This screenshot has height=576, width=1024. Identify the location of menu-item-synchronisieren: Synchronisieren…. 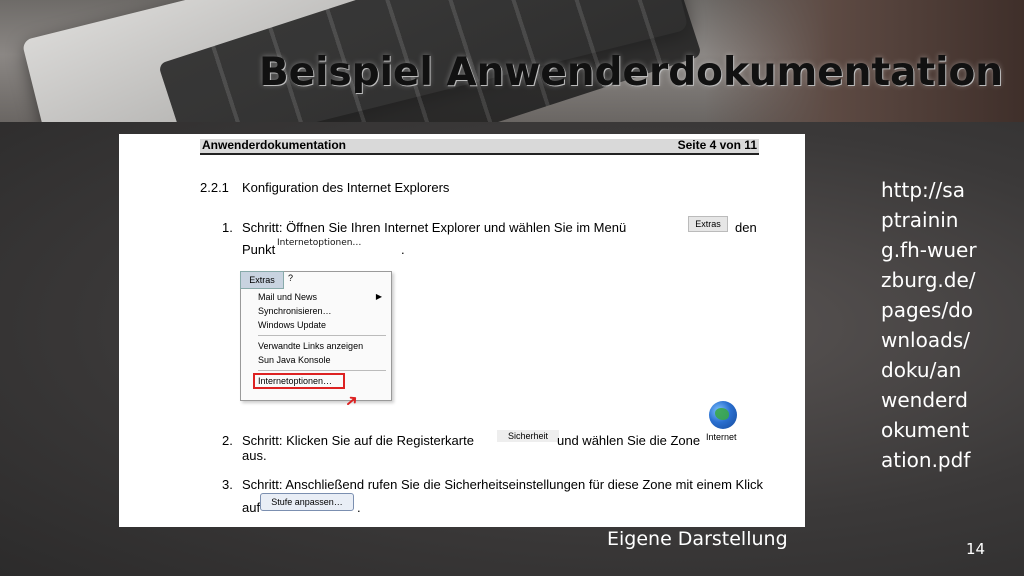
(295, 311).